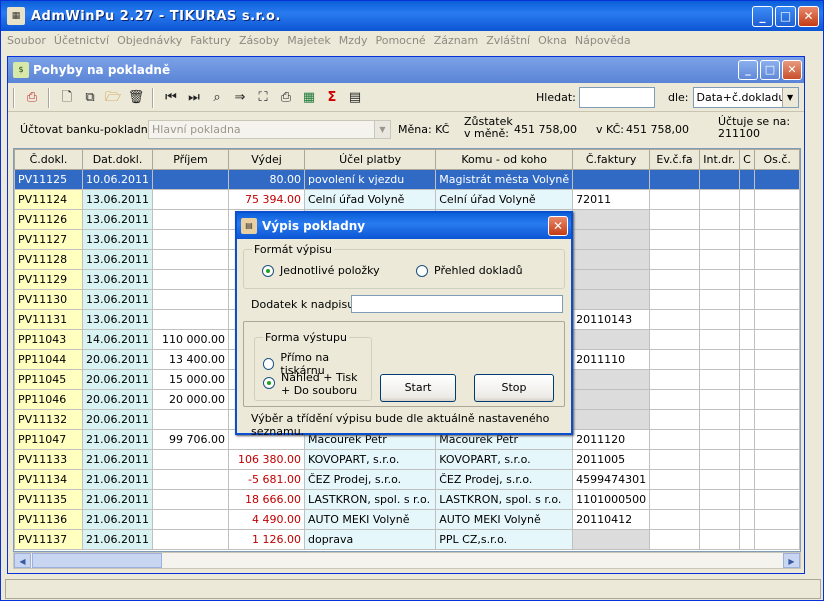 This screenshot has width=824, height=601. I want to click on cell-dokl: PP11044, so click(49, 359).